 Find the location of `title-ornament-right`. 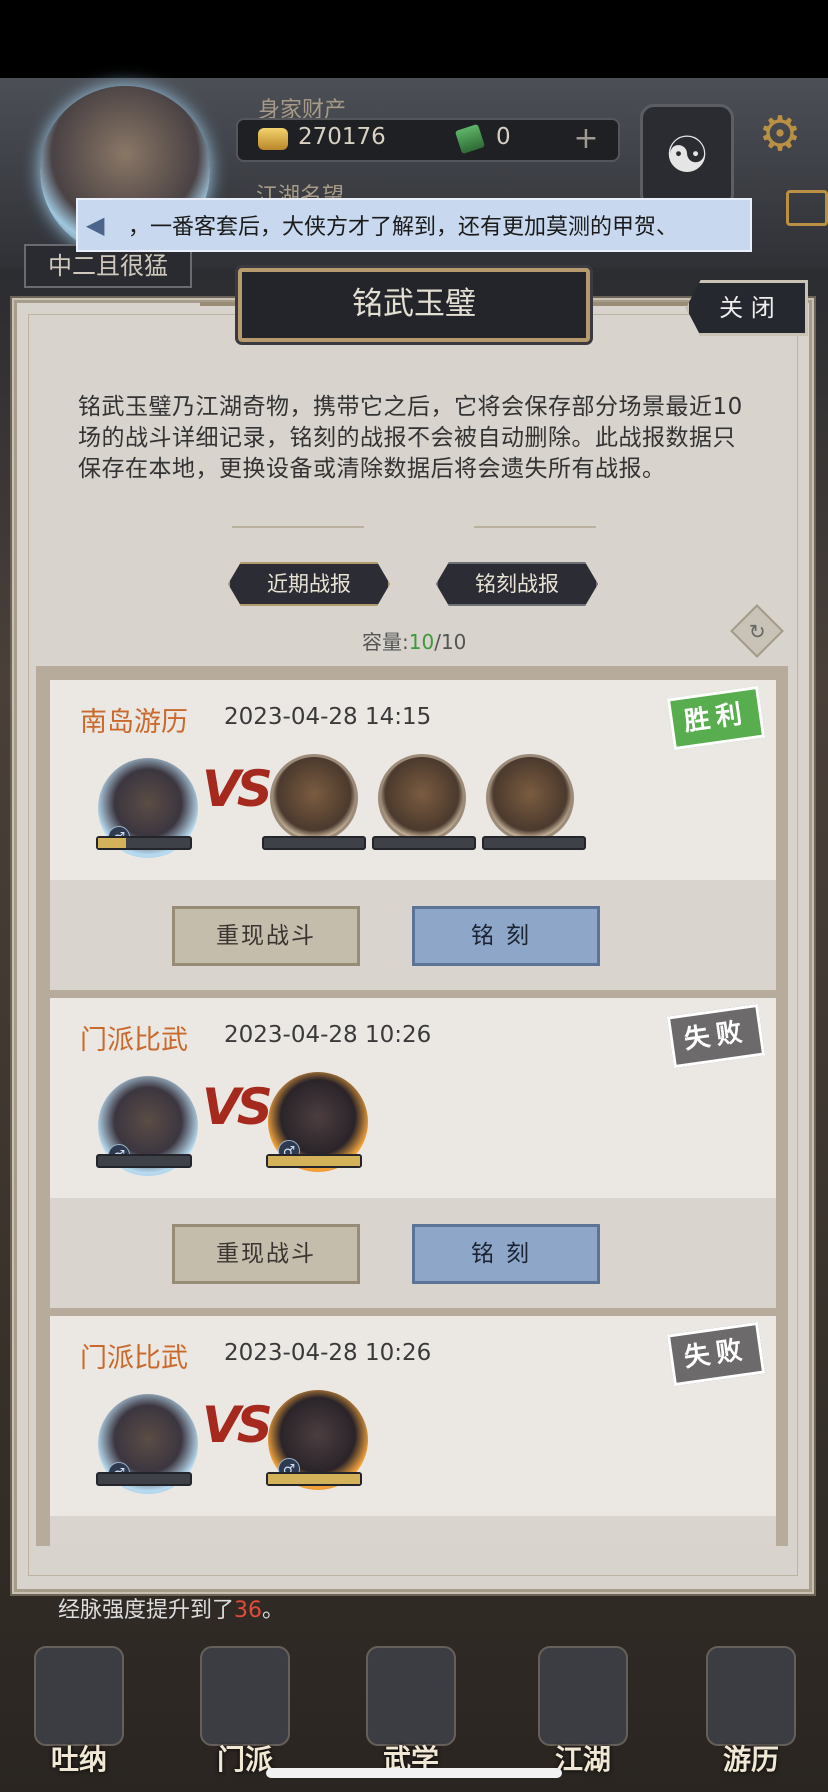

title-ornament-right is located at coordinates (638, 304).